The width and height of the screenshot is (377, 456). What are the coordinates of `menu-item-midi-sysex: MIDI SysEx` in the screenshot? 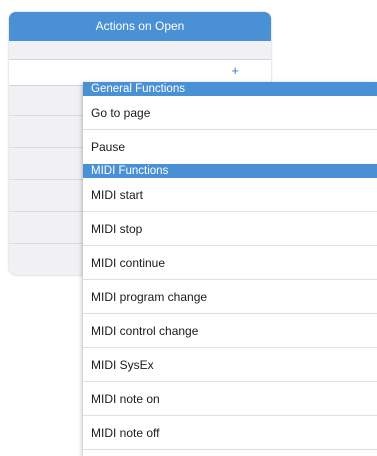 It's located at (230, 365).